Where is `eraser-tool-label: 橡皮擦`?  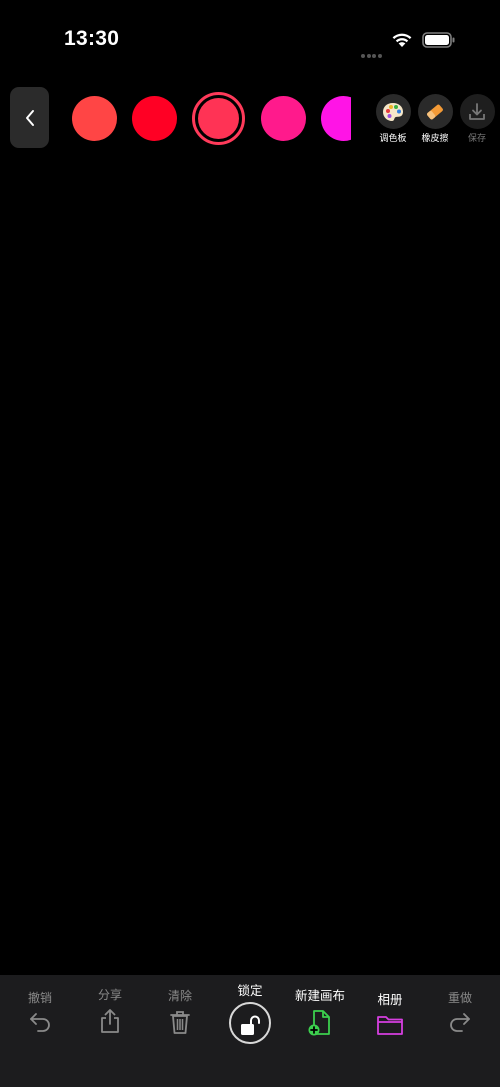
eraser-tool-label: 橡皮擦 is located at coordinates (435, 139).